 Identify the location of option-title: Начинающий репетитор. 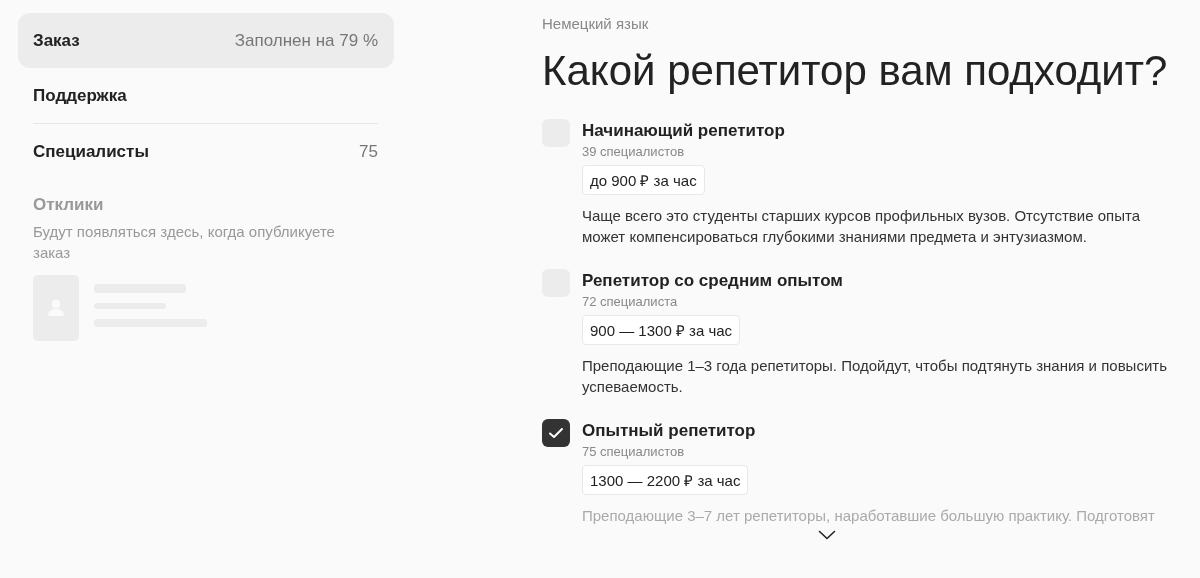
(684, 131).